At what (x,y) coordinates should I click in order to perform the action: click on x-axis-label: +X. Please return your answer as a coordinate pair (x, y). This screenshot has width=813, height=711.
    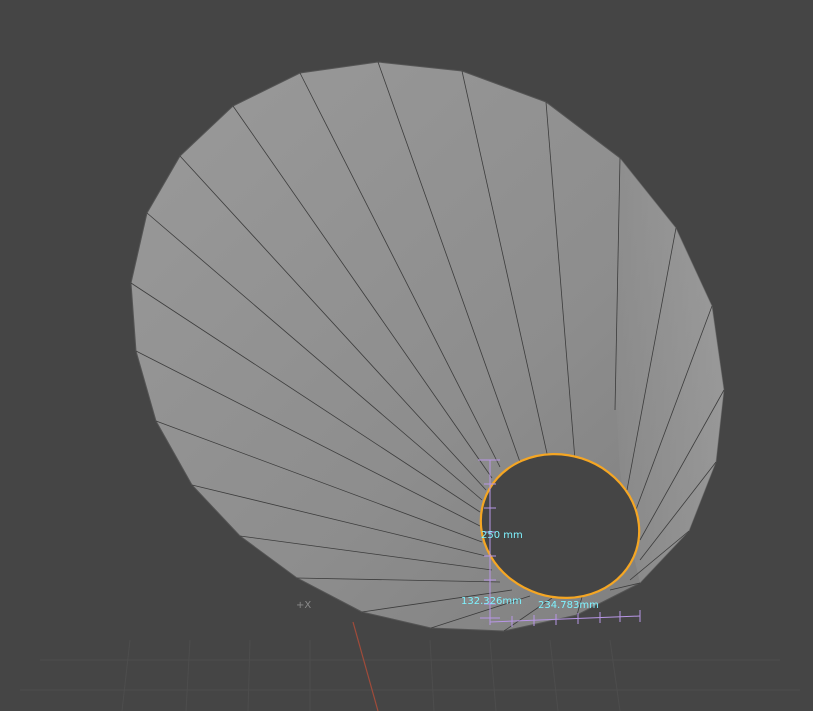
    Looking at the image, I should click on (304, 605).